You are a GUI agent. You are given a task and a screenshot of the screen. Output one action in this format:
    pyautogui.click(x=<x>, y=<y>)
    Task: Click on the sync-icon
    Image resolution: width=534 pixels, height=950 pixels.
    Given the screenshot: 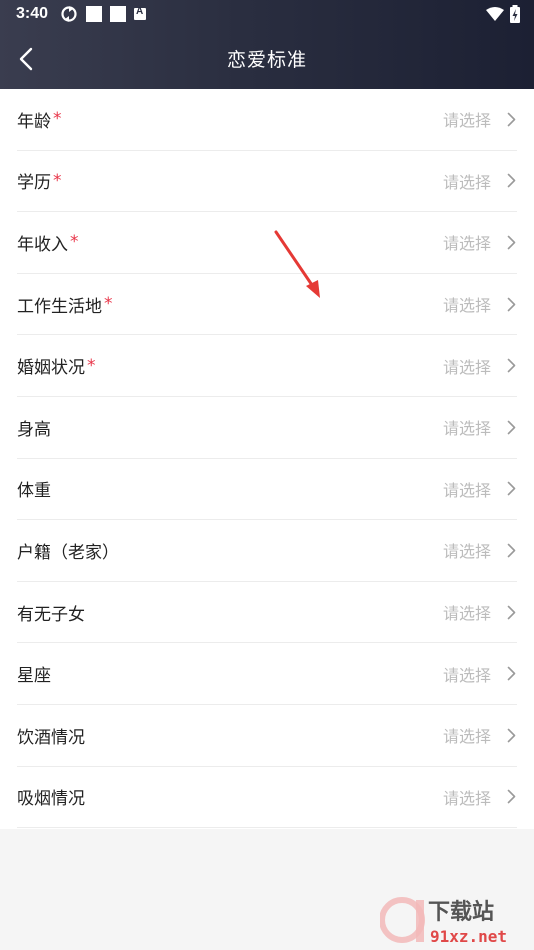 What is the action you would take?
    pyautogui.click(x=69, y=14)
    